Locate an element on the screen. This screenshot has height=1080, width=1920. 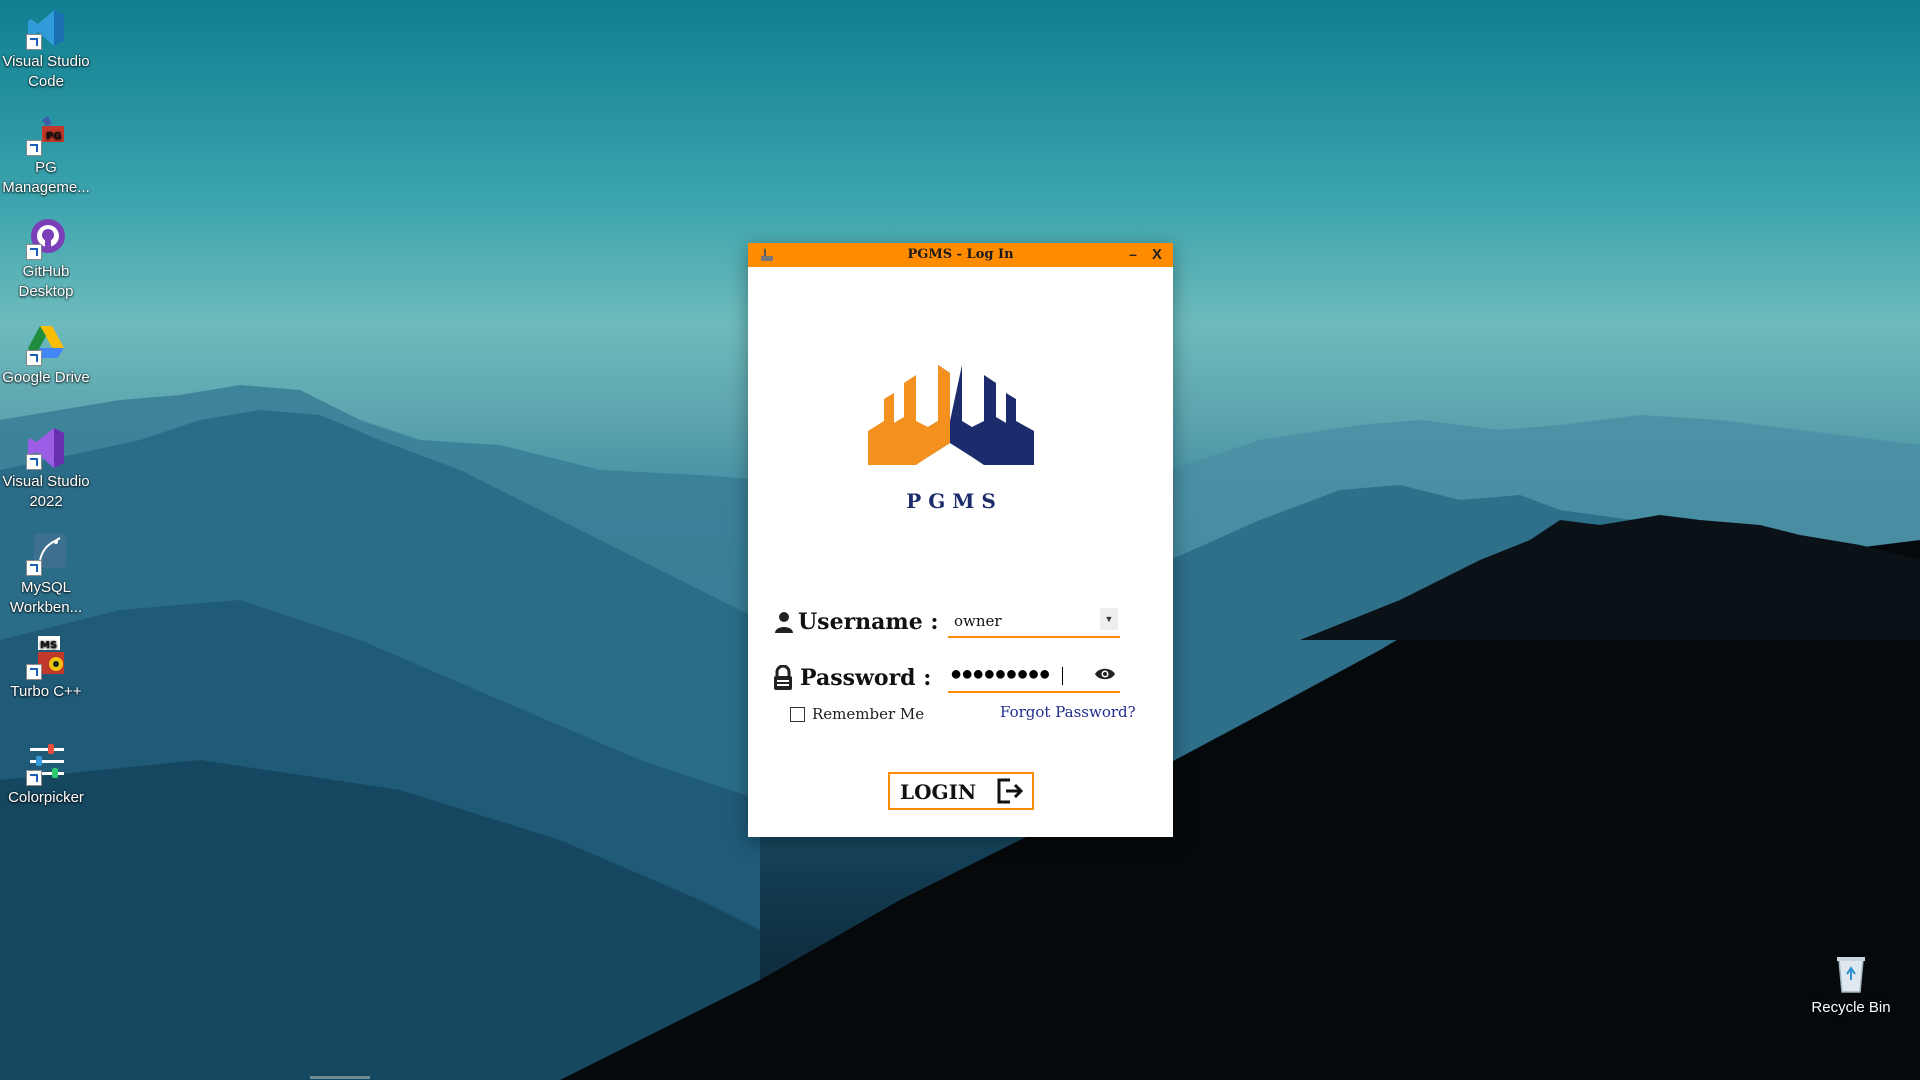
password-label: Password : is located at coordinates (866, 678).